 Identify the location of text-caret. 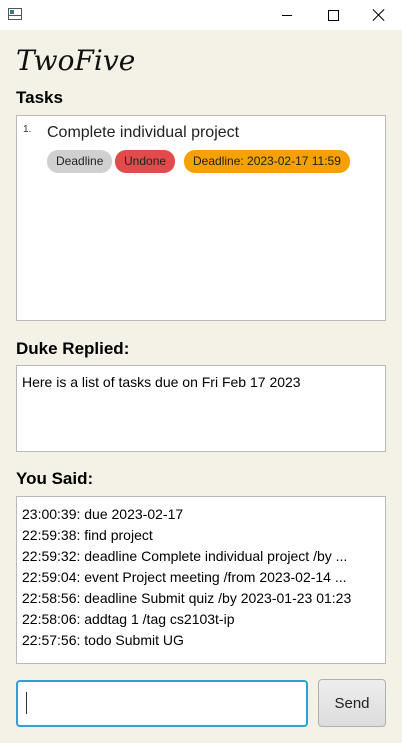
(26, 703).